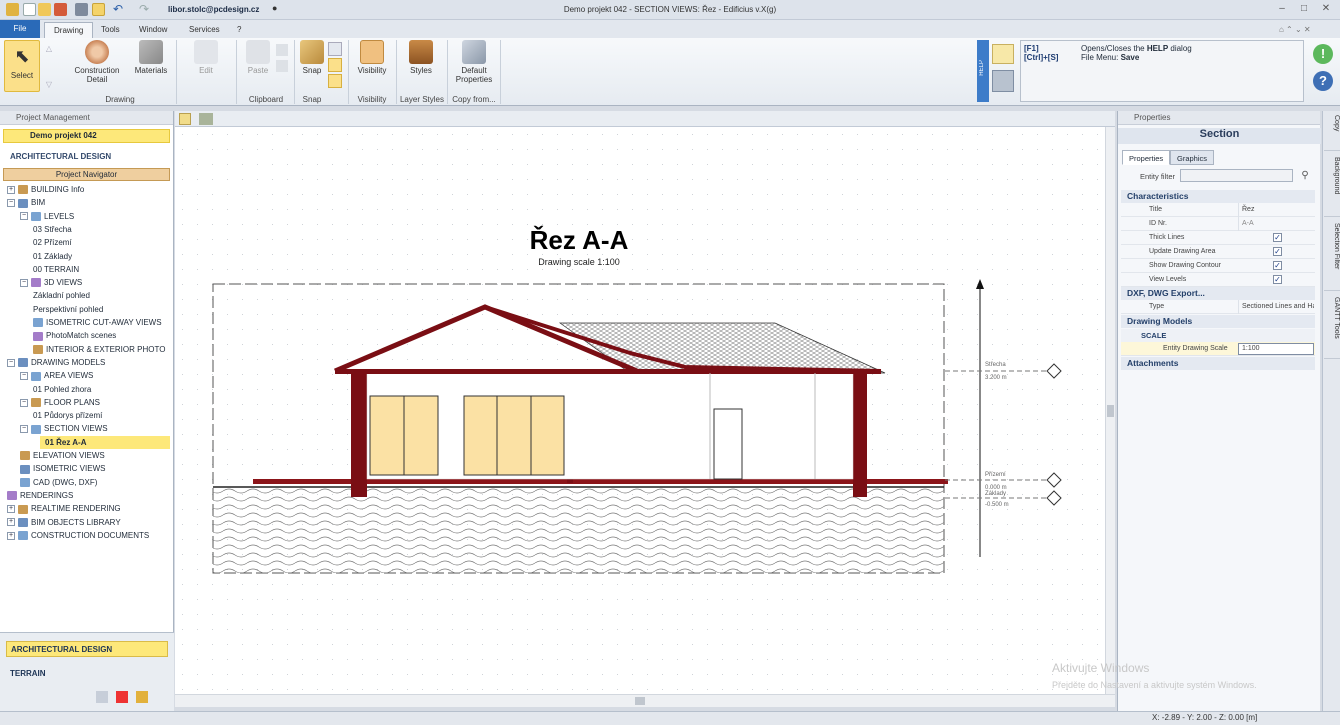 The height and width of the screenshot is (725, 1340). Describe the element at coordinates (1218, 196) in the screenshot. I see `category-characteristics: Characteristics` at that location.